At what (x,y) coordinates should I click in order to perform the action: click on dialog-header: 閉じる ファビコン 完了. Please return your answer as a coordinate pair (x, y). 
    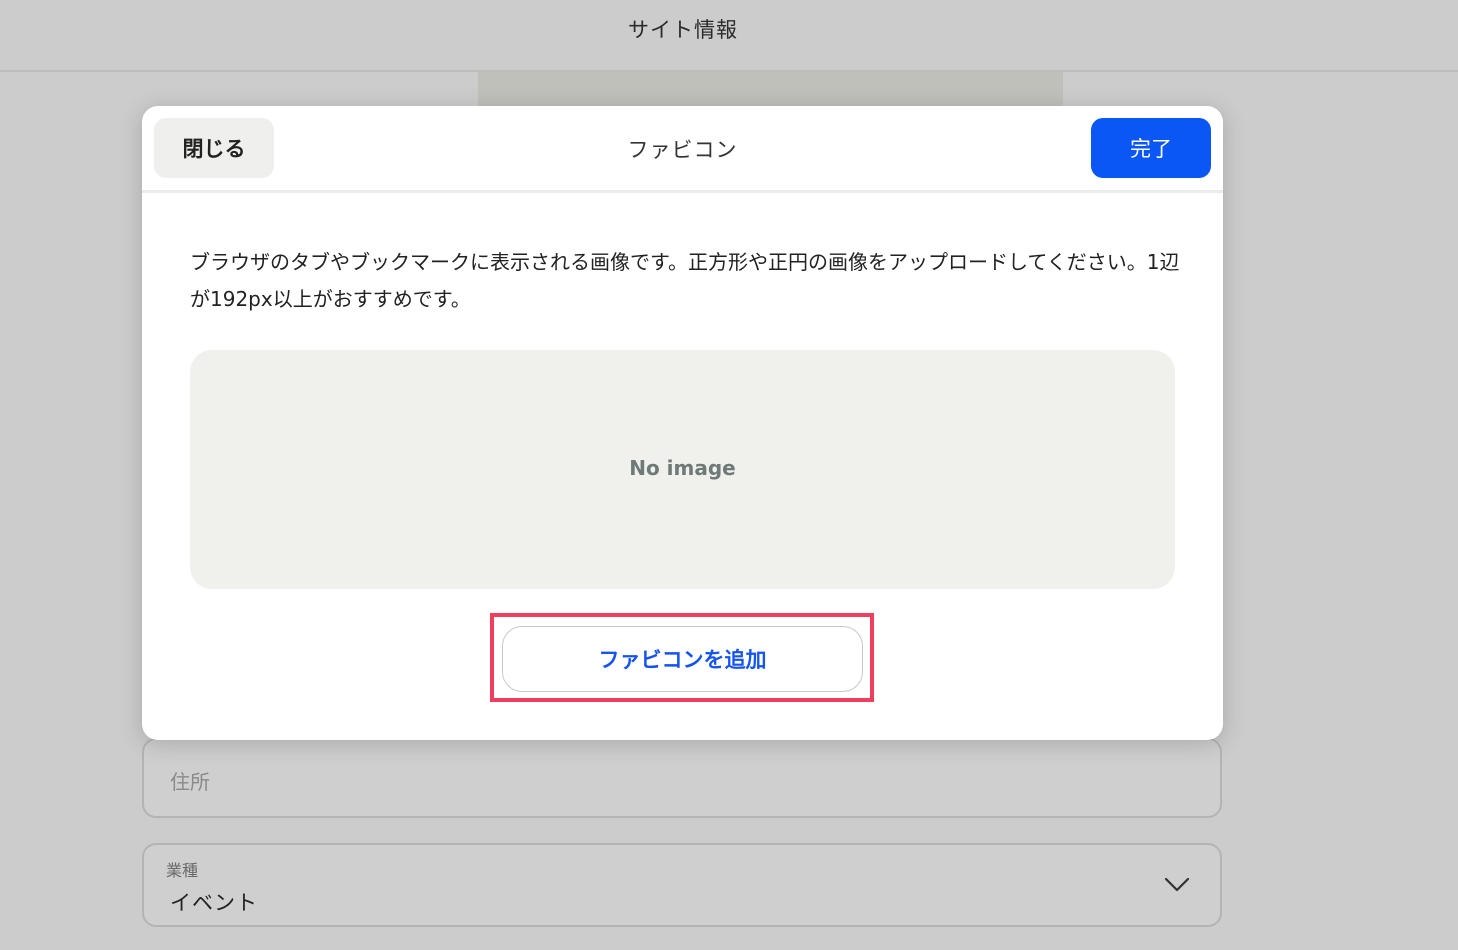
    Looking at the image, I should click on (682, 149).